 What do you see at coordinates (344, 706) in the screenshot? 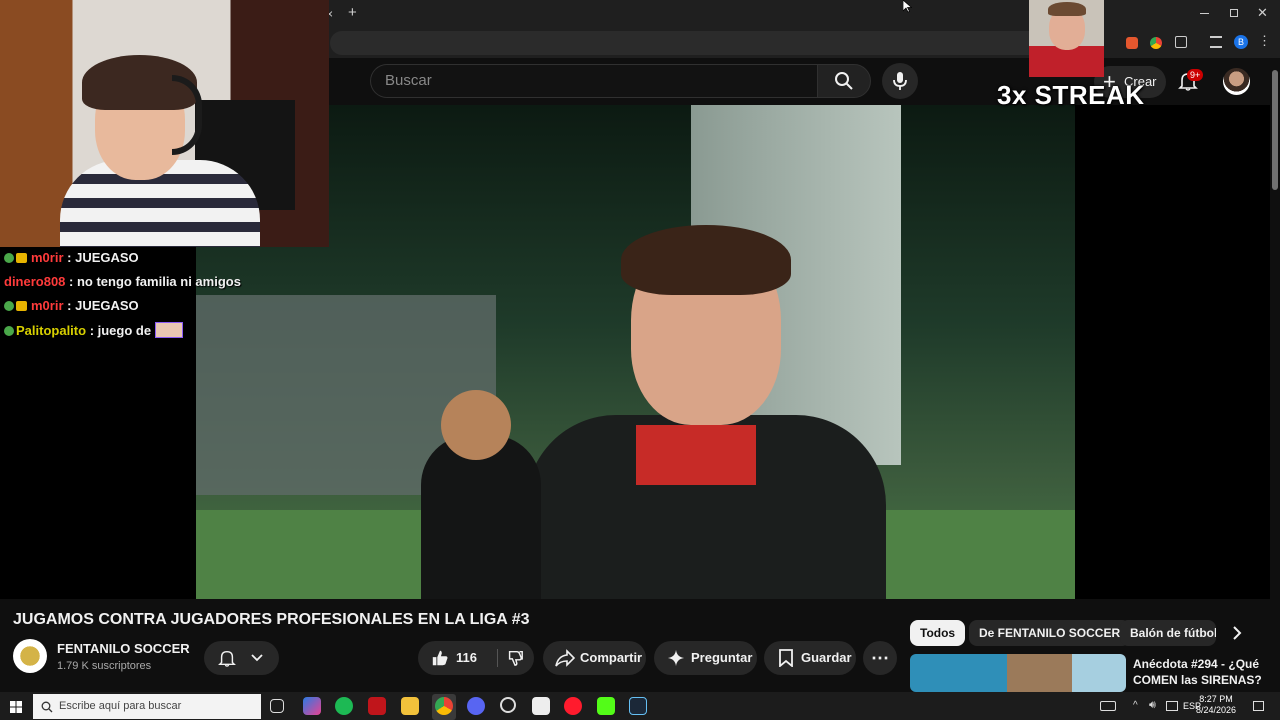
I see `spotify-icon` at bounding box center [344, 706].